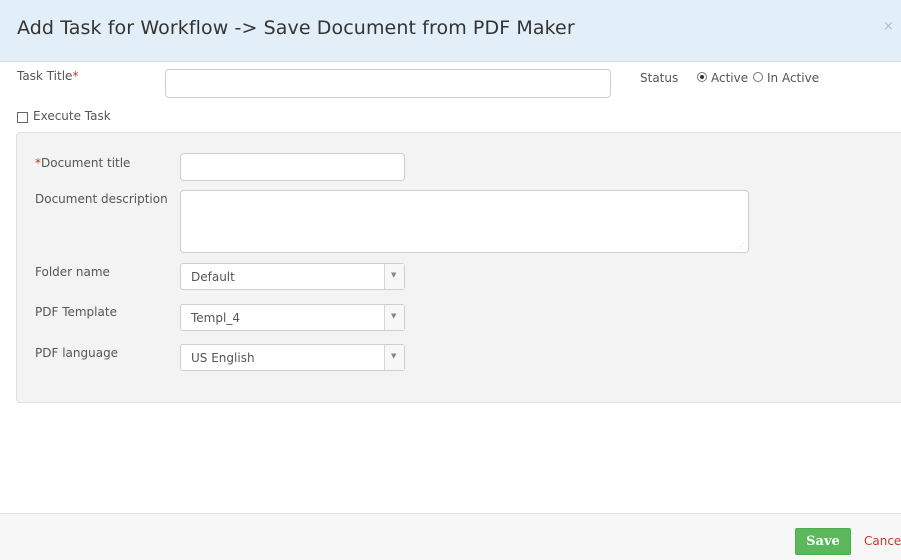 This screenshot has width=901, height=560. I want to click on pdf-template-select: Templ_4 ▼, so click(292, 317).